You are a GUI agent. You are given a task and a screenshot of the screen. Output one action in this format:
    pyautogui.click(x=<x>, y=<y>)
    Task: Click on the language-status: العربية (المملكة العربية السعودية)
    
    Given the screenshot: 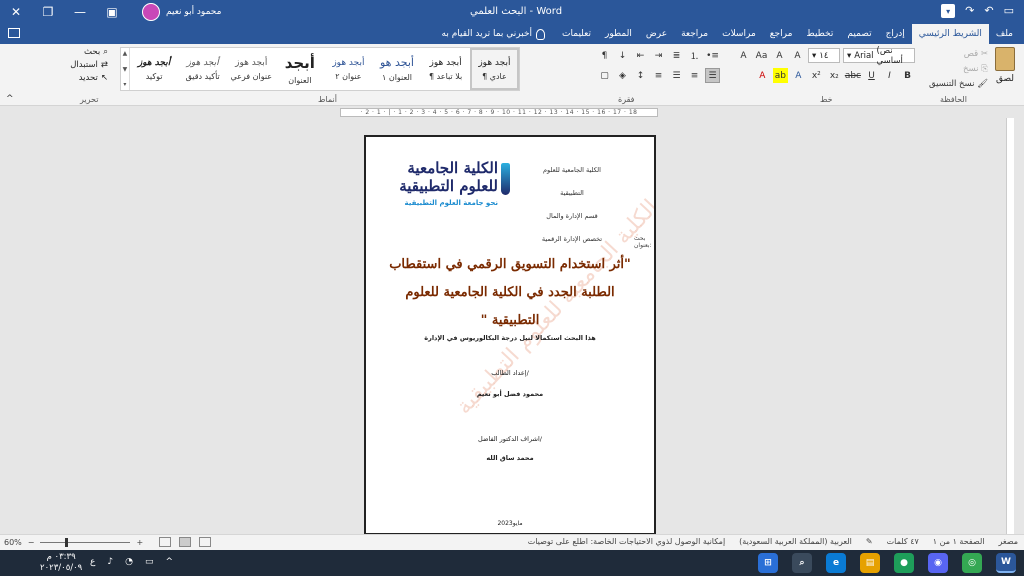 What is the action you would take?
    pyautogui.click(x=795, y=541)
    